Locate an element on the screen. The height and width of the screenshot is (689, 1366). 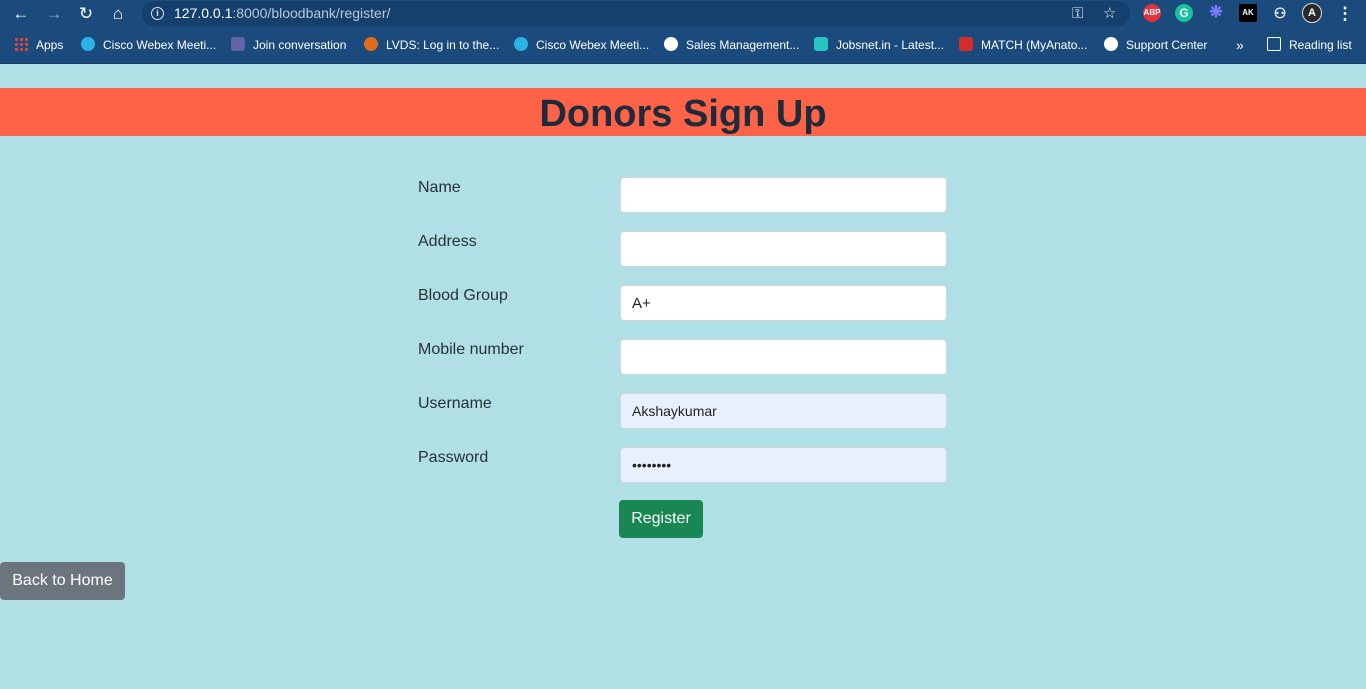
apps-grid-icon is located at coordinates (21, 44).